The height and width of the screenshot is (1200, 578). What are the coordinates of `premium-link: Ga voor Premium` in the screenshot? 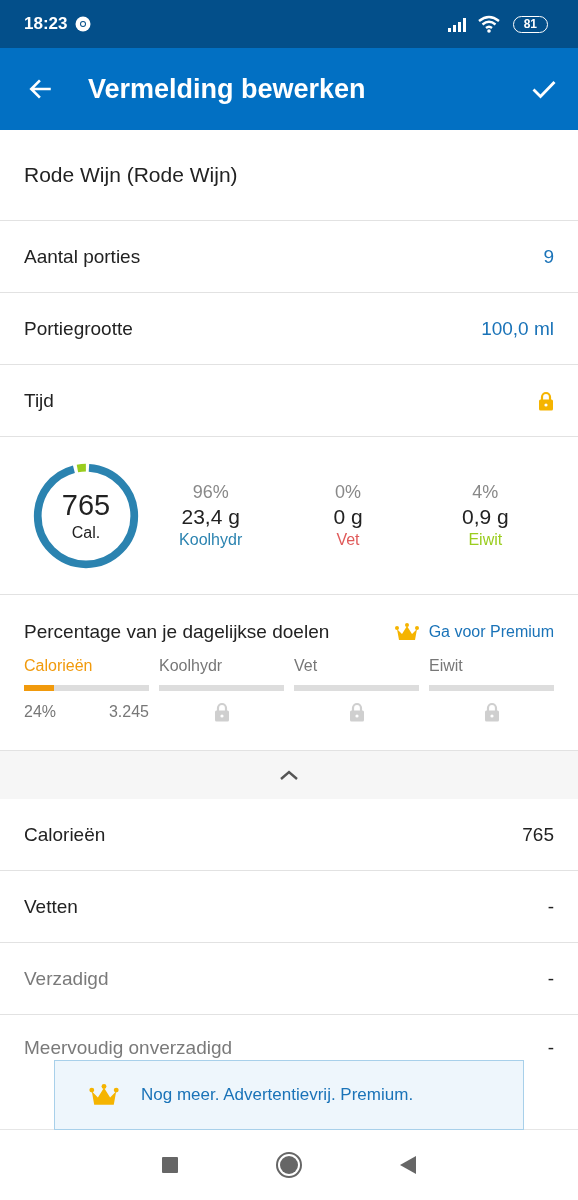 It's located at (491, 632).